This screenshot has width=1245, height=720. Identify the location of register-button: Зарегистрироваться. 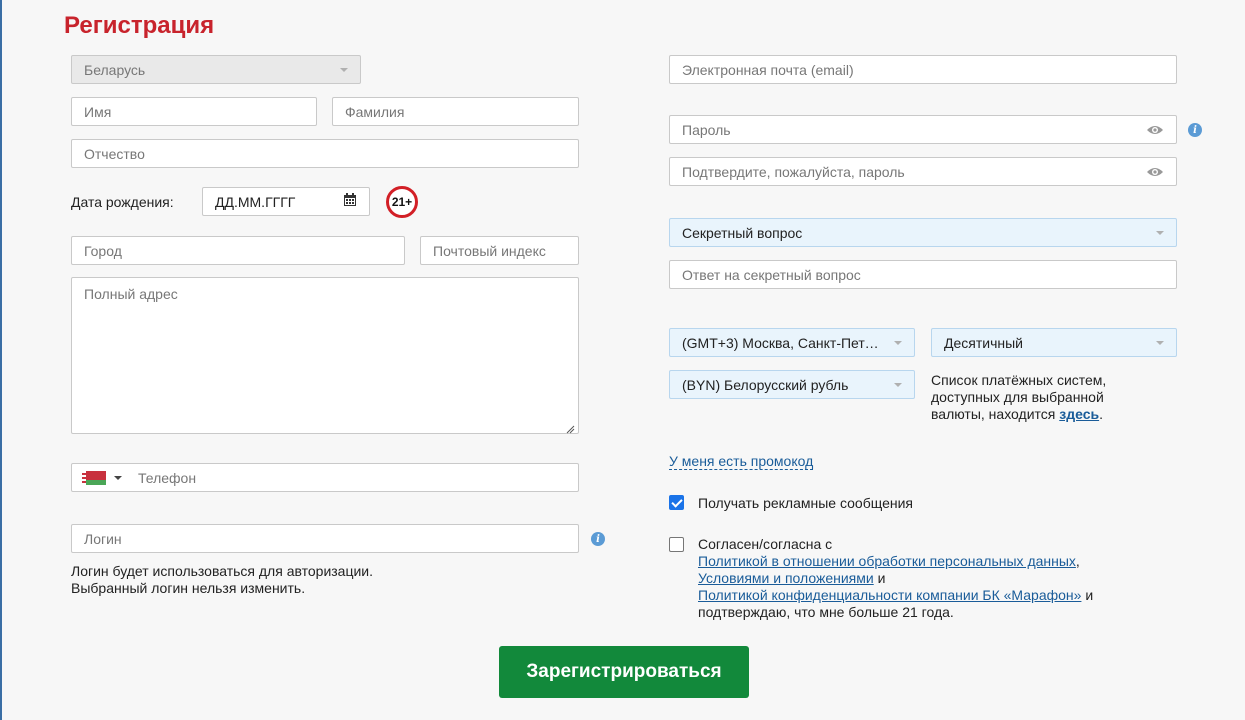
(624, 672).